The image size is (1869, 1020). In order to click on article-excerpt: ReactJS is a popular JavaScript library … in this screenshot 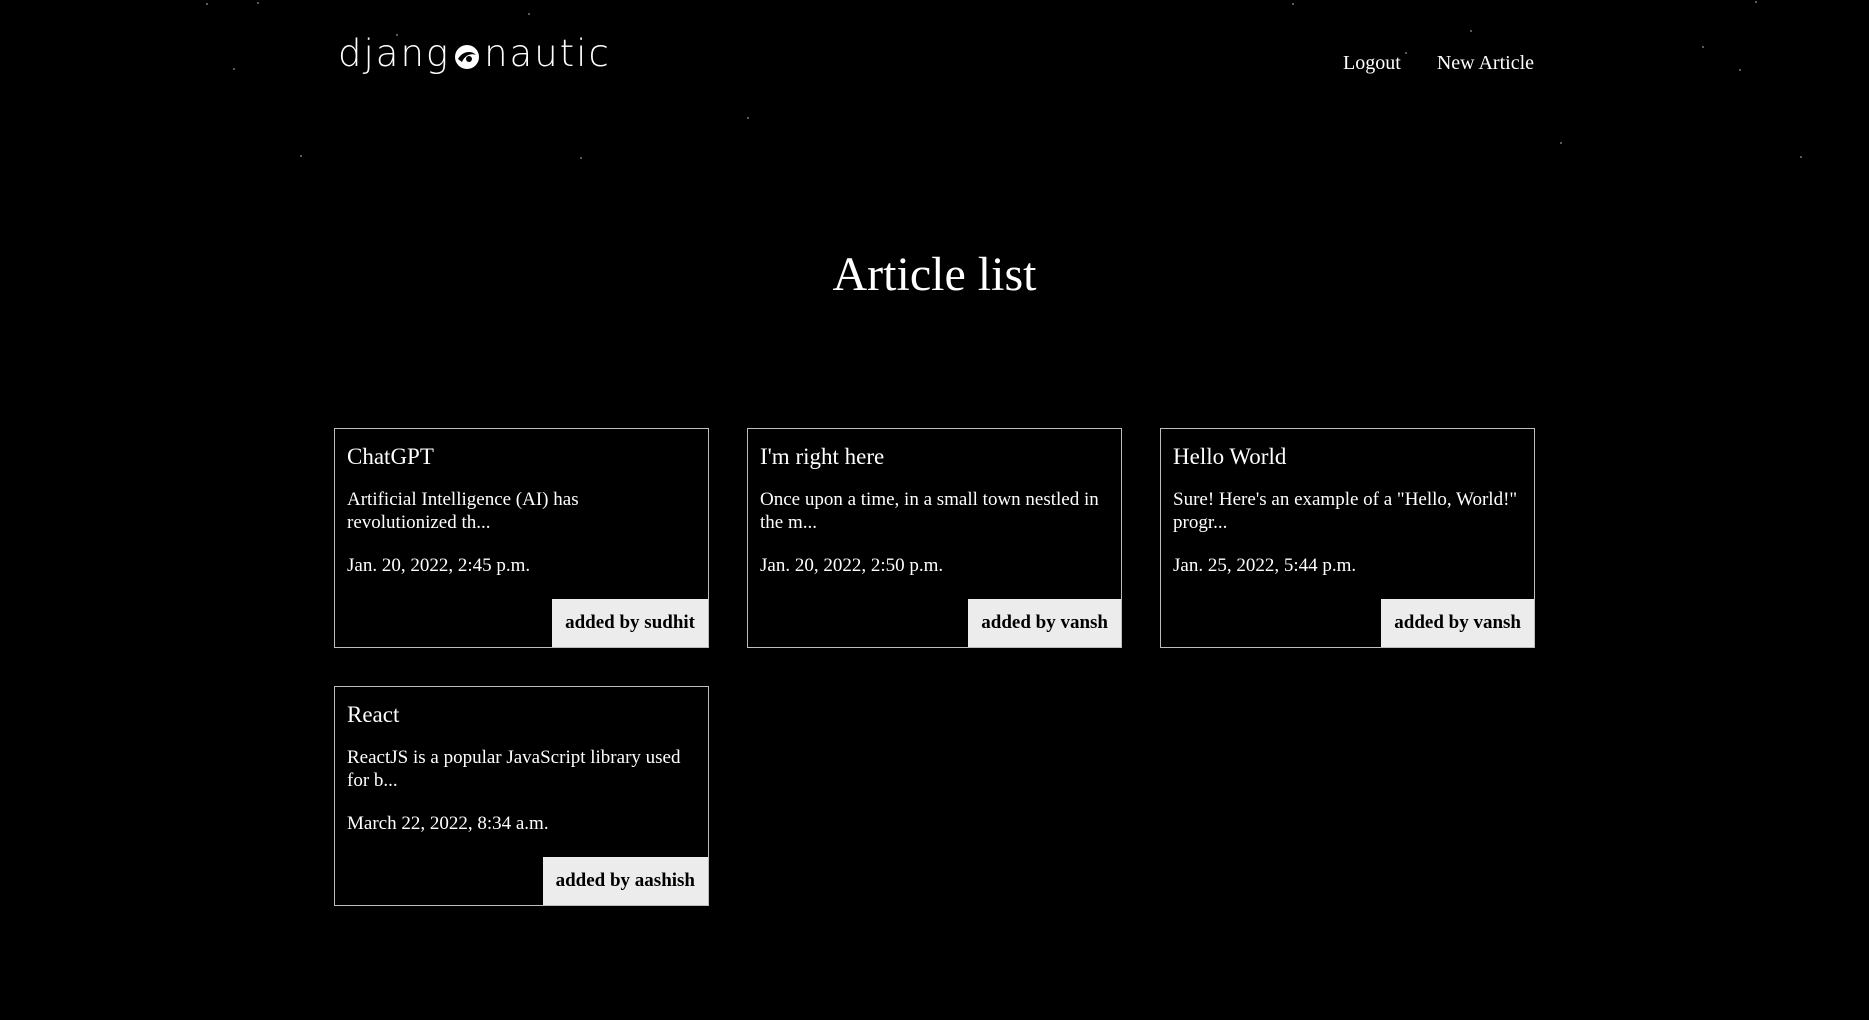, I will do `click(514, 769)`.